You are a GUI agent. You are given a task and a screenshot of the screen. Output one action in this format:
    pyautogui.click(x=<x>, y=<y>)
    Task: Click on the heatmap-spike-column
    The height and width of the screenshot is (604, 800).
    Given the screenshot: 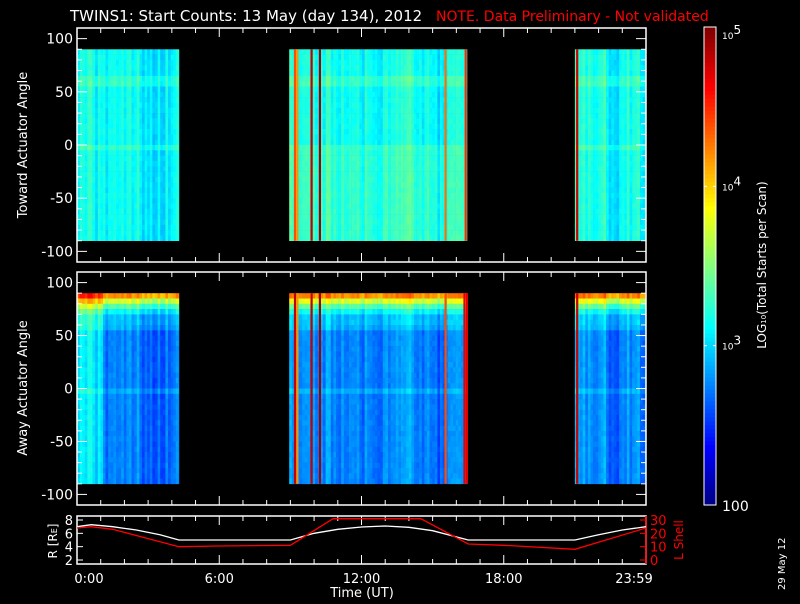 What is the action you would take?
    pyautogui.click(x=466, y=145)
    